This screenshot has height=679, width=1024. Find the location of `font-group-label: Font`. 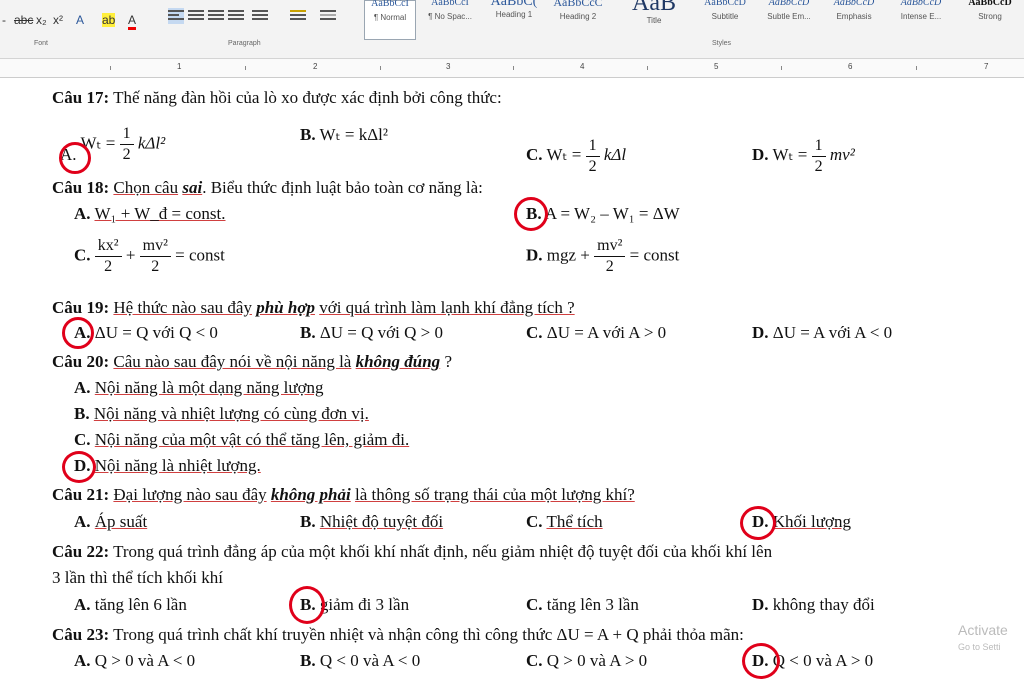

font-group-label: Font is located at coordinates (41, 43).